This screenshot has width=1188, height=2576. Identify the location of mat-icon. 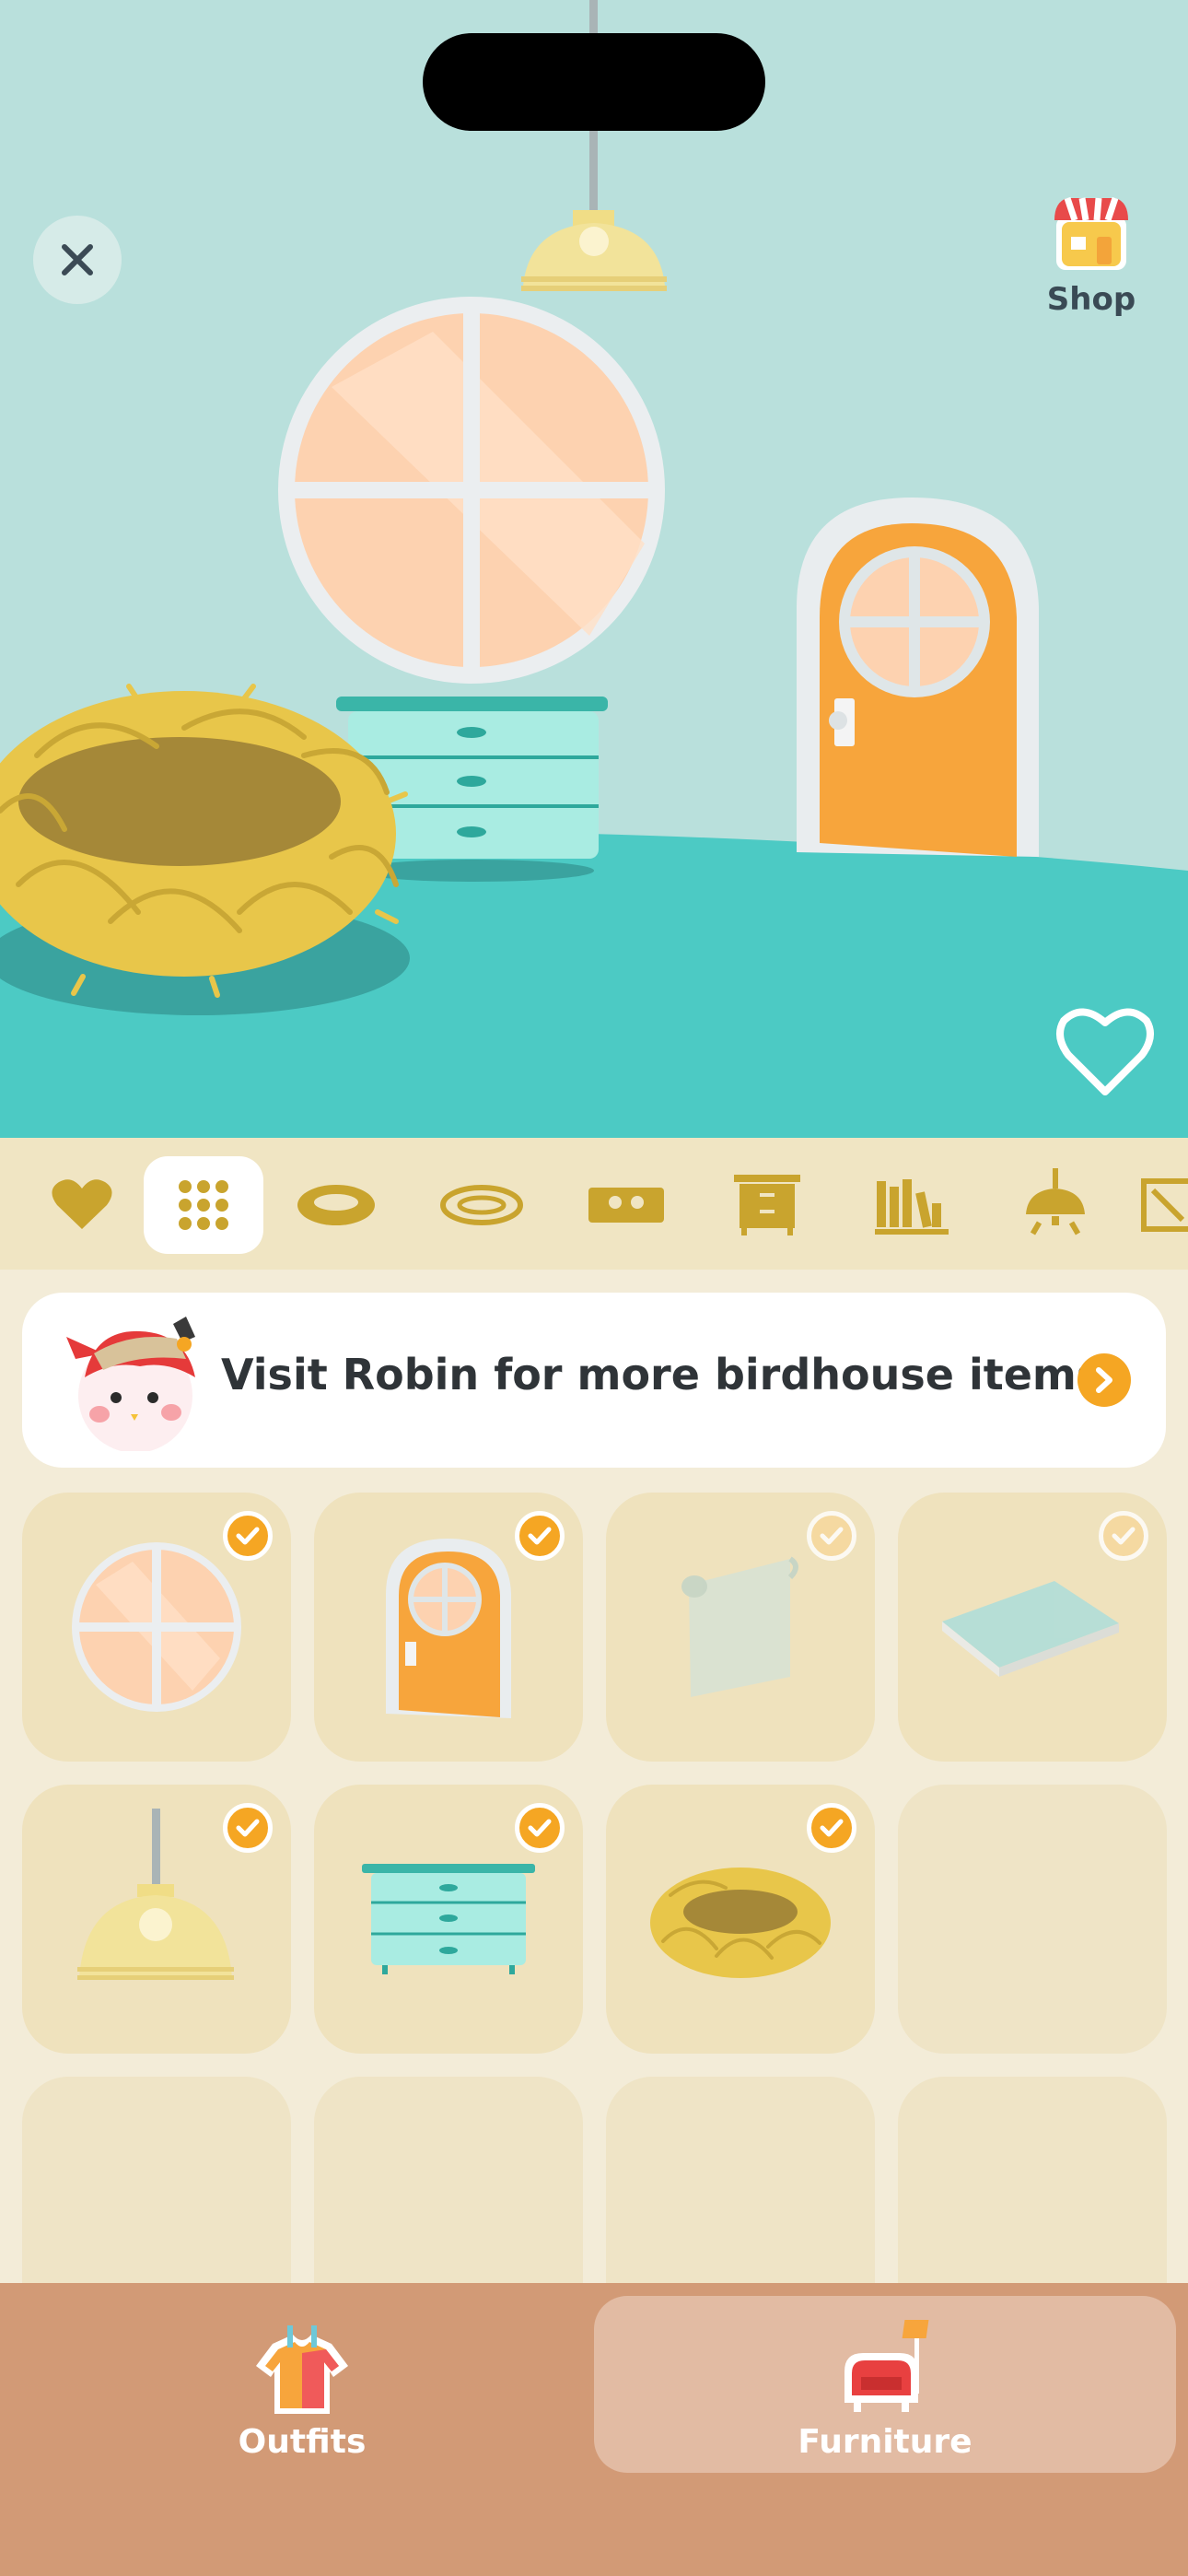
(626, 1205).